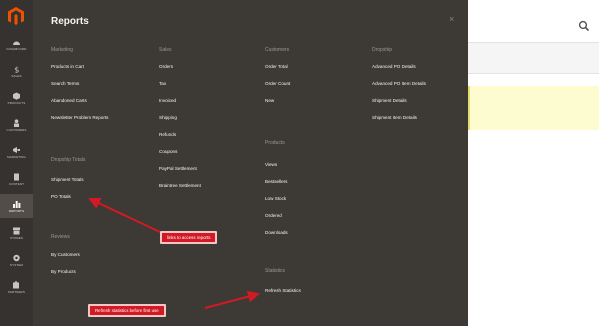  What do you see at coordinates (127, 310) in the screenshot?
I see `annotation-refresh-statistics: Refresh statistics before first use` at bounding box center [127, 310].